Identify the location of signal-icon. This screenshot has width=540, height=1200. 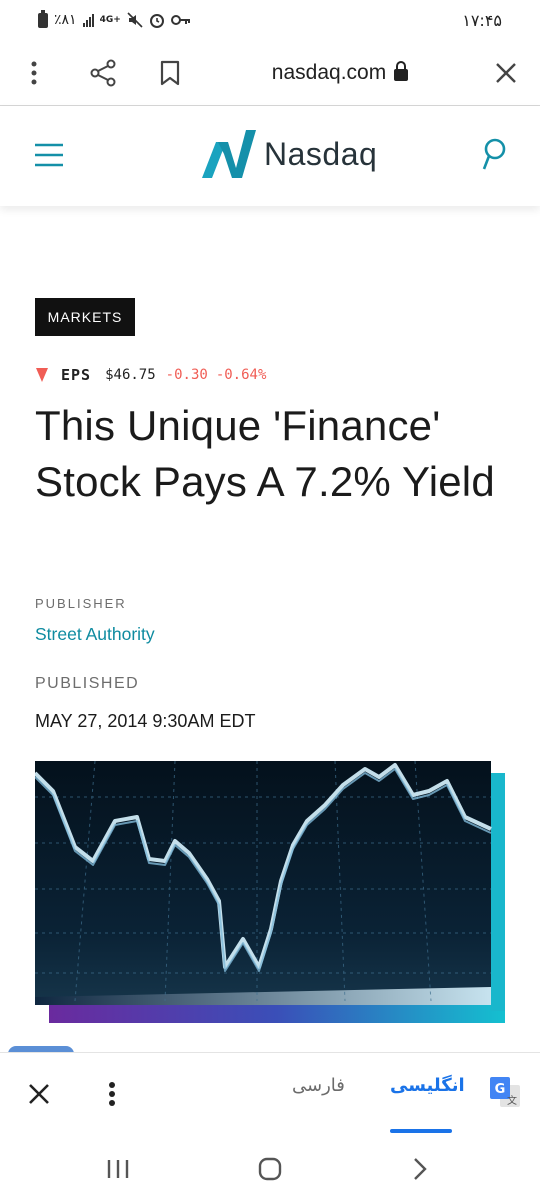
(88, 20).